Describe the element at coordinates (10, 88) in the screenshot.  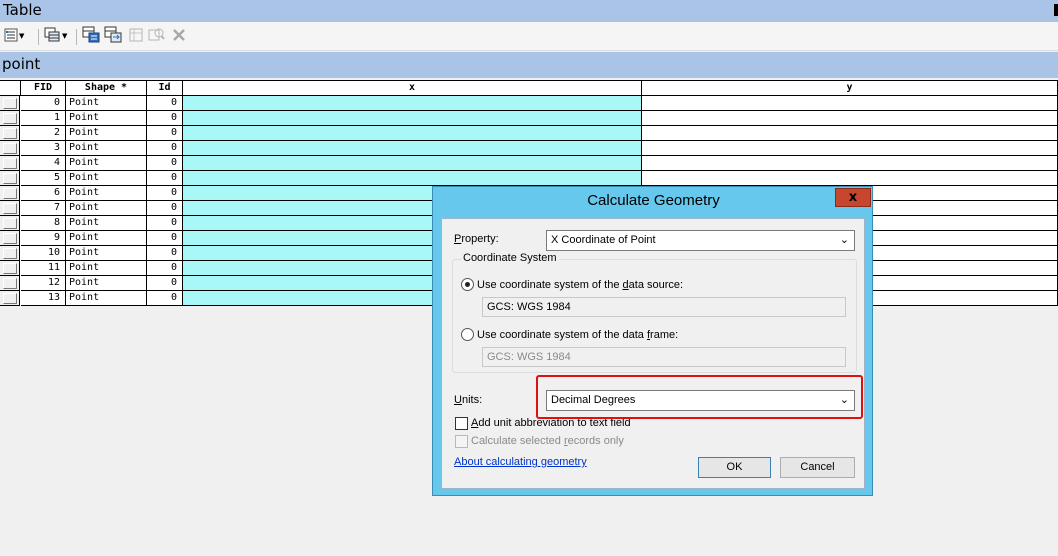
I see `header-corner` at that location.